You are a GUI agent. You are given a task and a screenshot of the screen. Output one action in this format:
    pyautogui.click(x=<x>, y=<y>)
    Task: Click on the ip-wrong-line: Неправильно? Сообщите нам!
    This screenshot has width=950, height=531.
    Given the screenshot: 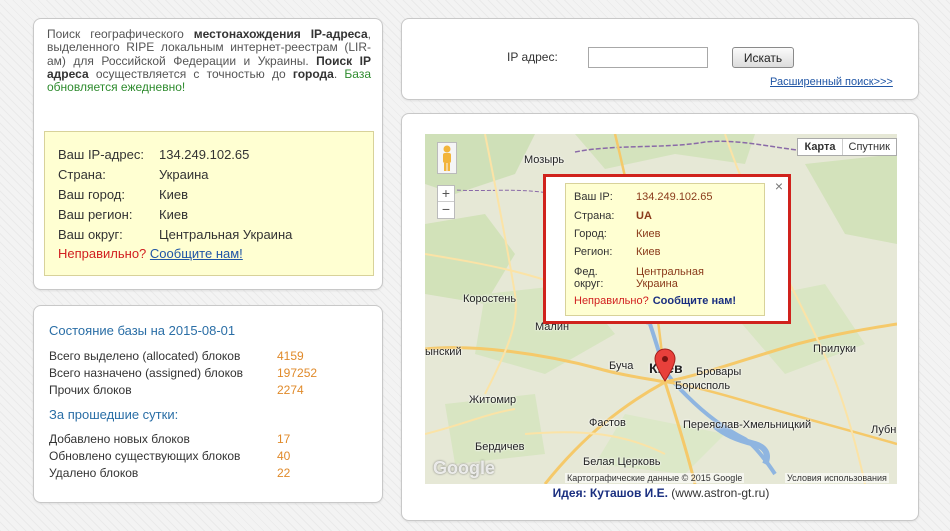 What is the action you would take?
    pyautogui.click(x=150, y=253)
    